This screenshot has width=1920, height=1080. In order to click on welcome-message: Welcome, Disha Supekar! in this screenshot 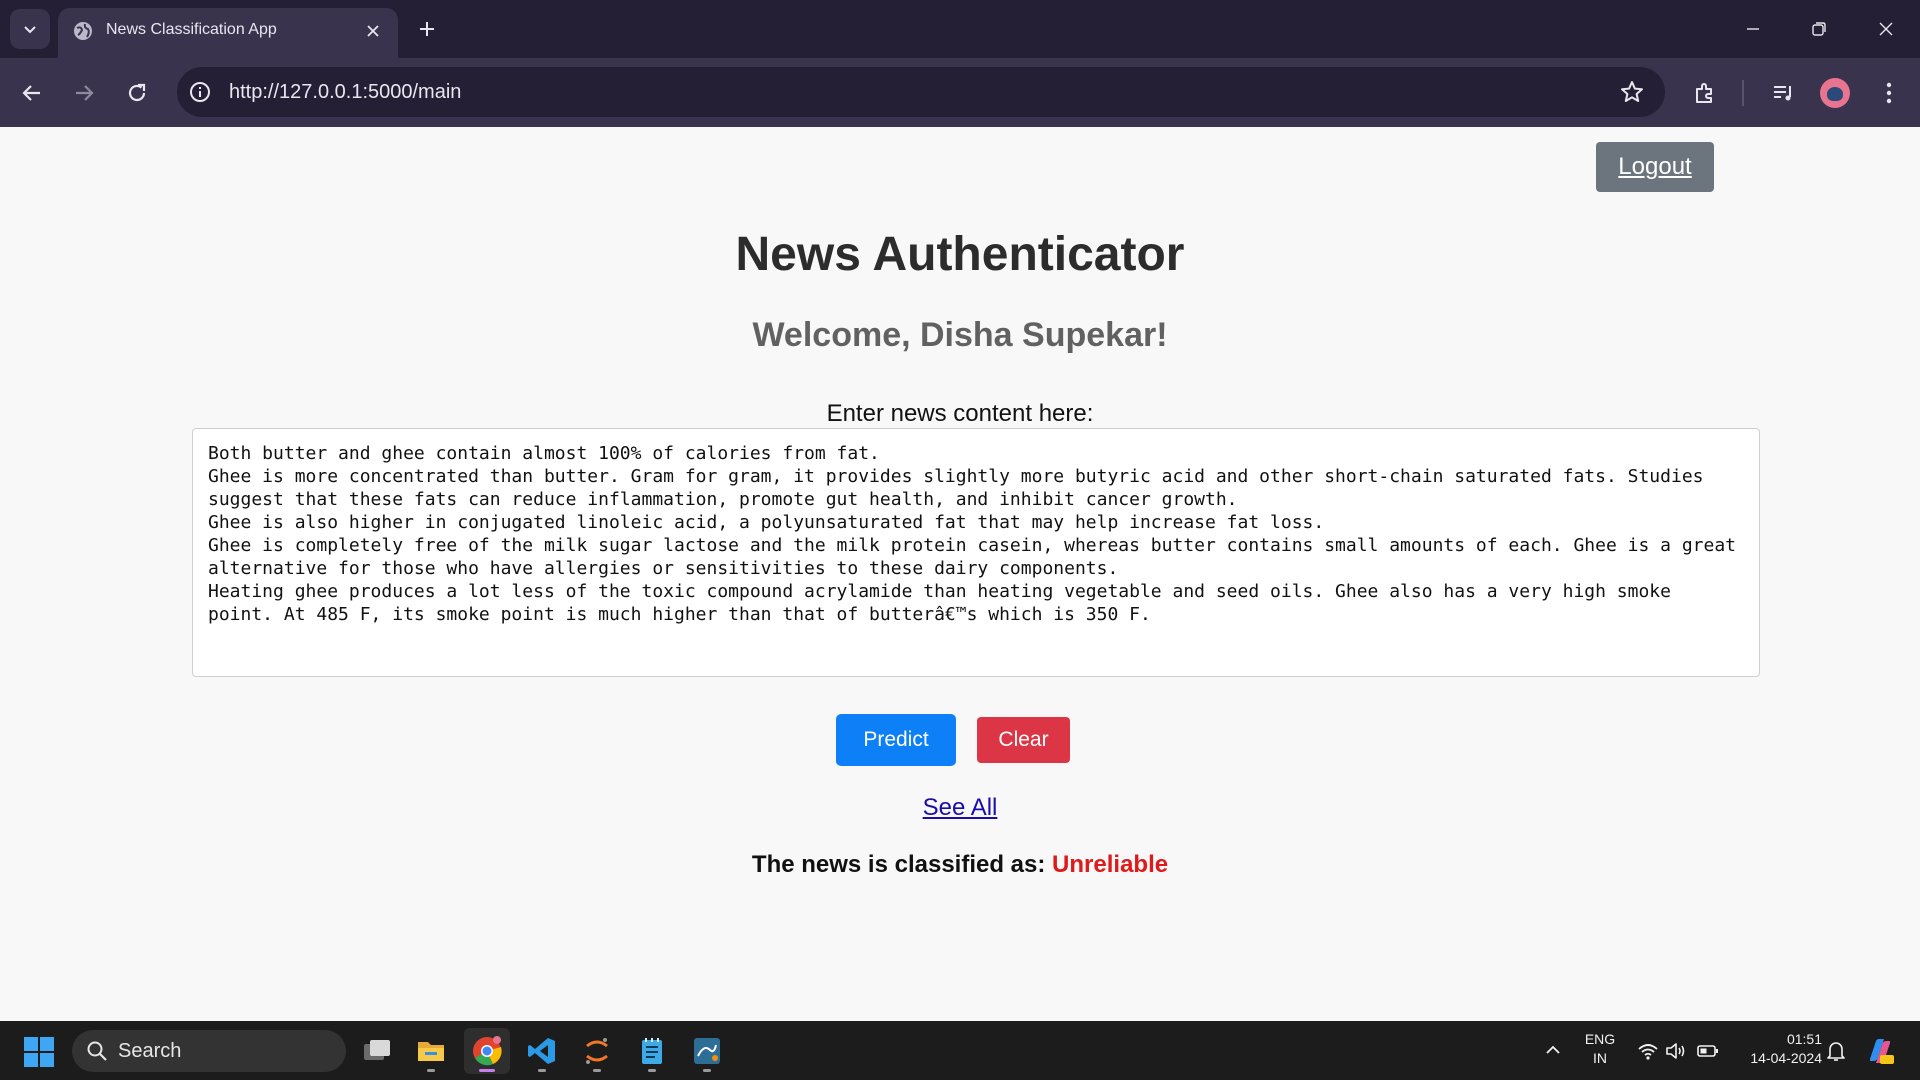, I will do `click(960, 335)`.